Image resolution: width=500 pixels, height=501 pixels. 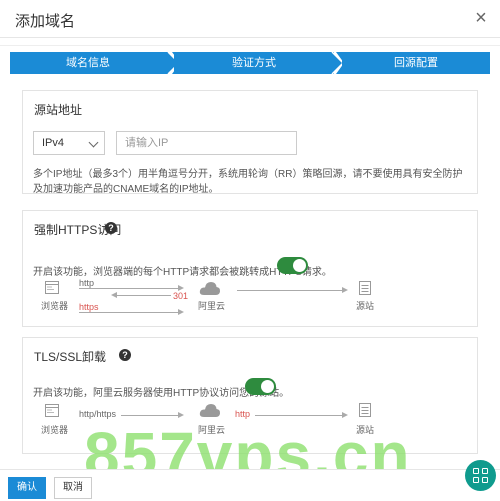 What do you see at coordinates (70, 357) in the screenshot?
I see `tls-offload-title: TLS/SSL卸载` at bounding box center [70, 357].